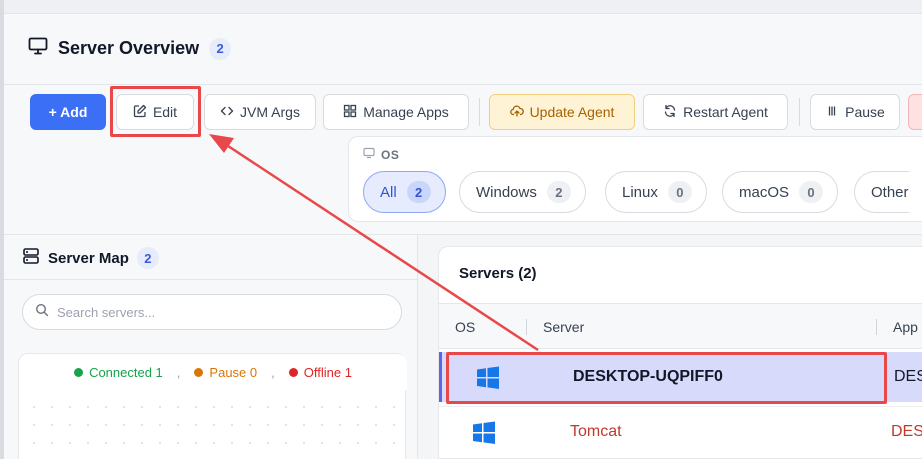  I want to click on code-icon, so click(227, 112).